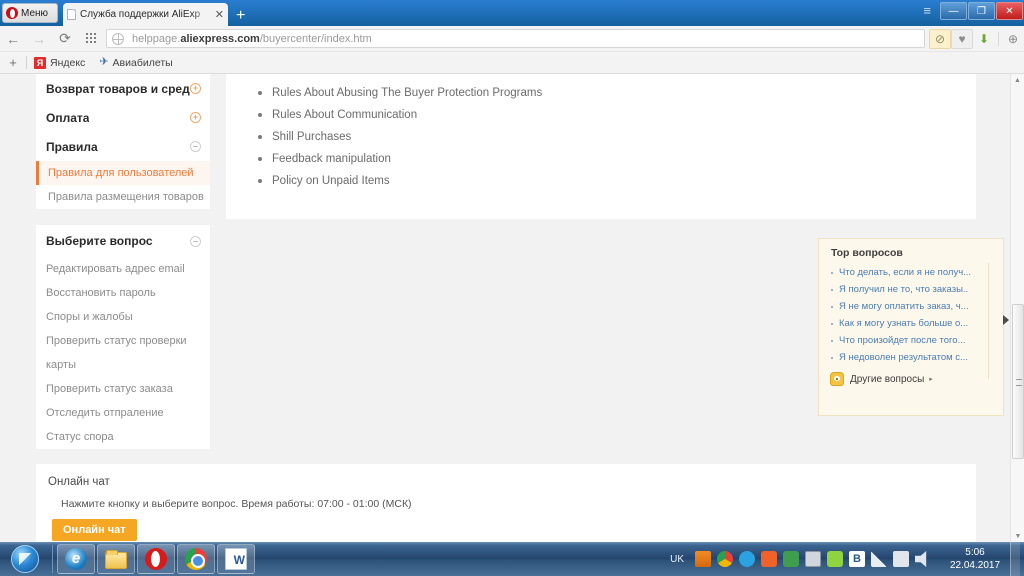 The width and height of the screenshot is (1024, 576). Describe the element at coordinates (123, 341) in the screenshot. I see `sidebar-question-item: Проверить статус проверки` at that location.